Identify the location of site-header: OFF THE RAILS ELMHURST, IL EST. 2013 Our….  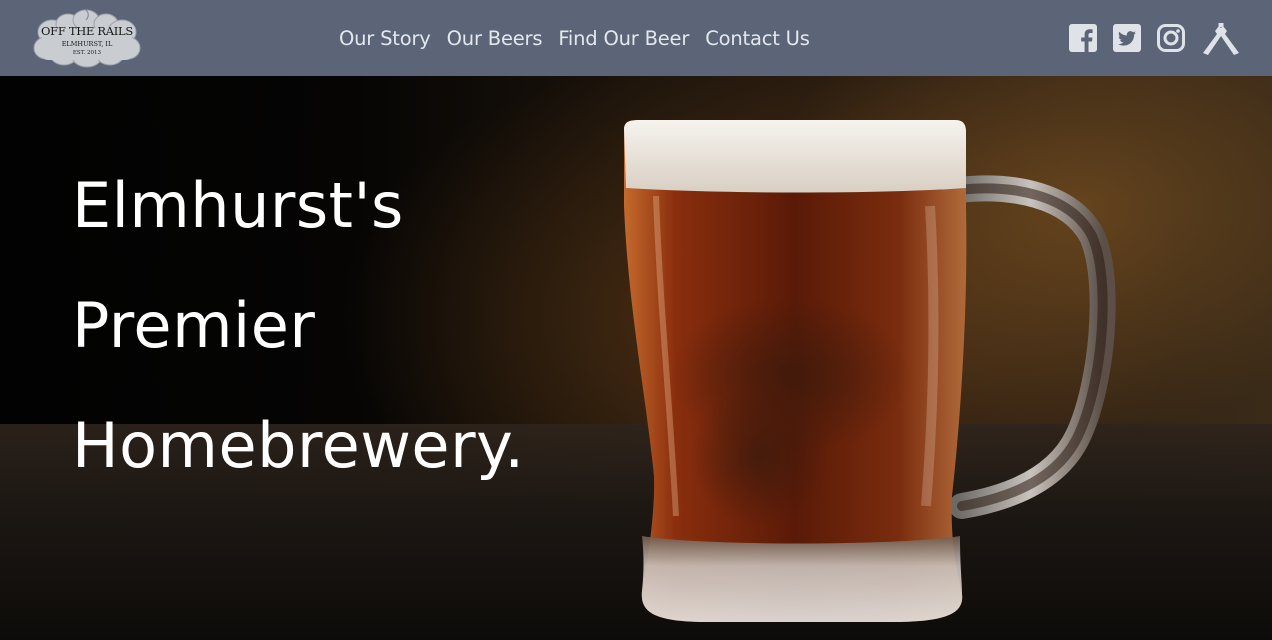
(636, 38).